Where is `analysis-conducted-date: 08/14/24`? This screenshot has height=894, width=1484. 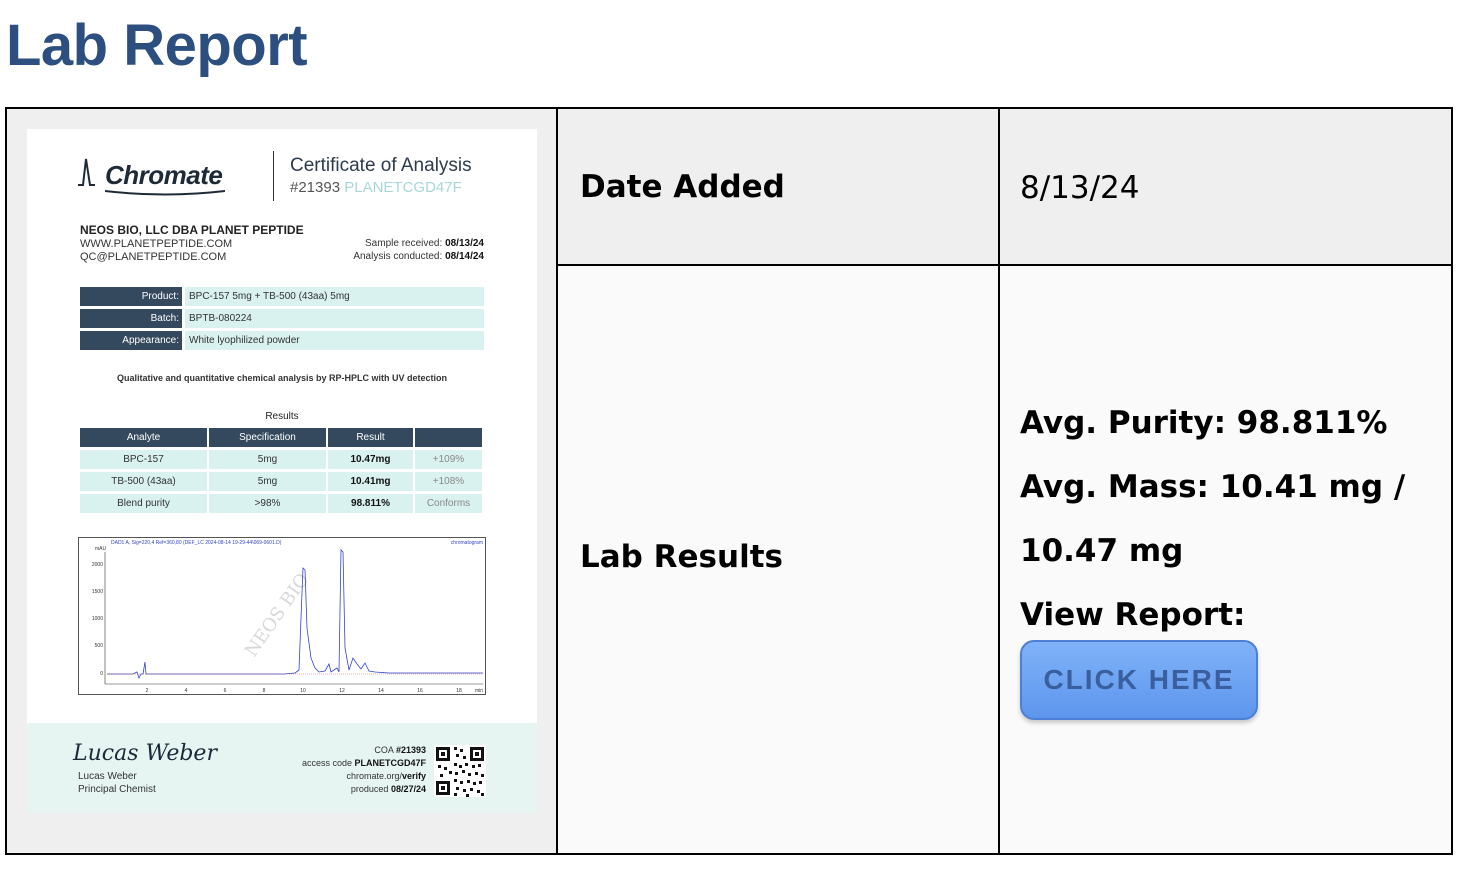 analysis-conducted-date: 08/14/24 is located at coordinates (464, 256).